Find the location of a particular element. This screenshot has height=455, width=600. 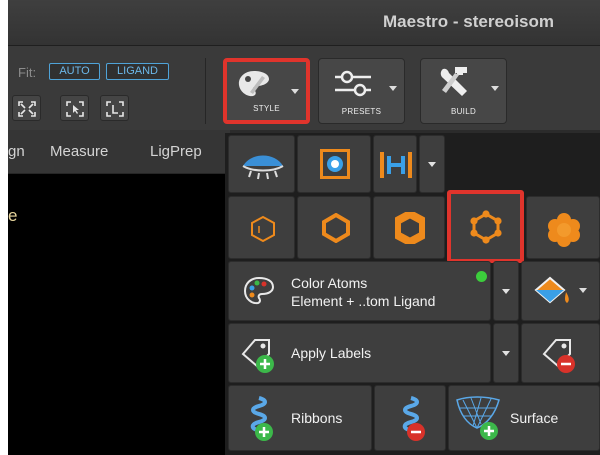

workspace-text: e is located at coordinates (13, 215).